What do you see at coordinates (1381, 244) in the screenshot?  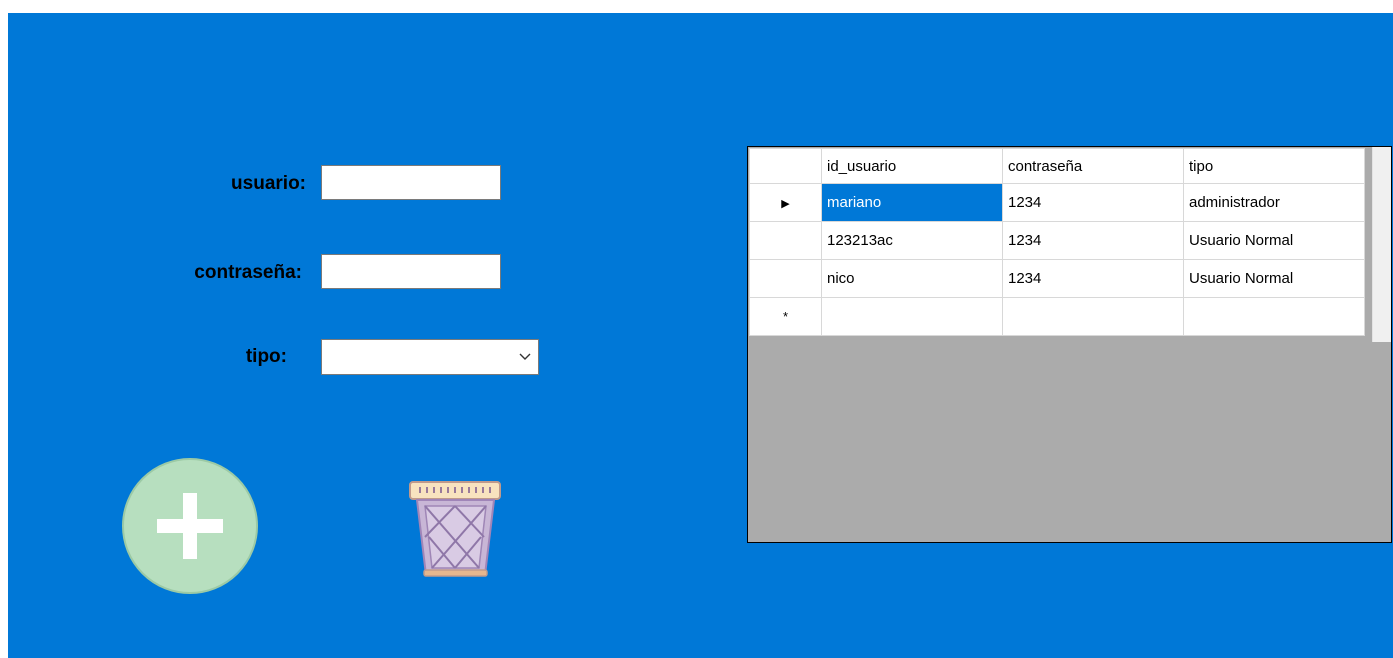 I see `grid-vertical-scrollbar` at bounding box center [1381, 244].